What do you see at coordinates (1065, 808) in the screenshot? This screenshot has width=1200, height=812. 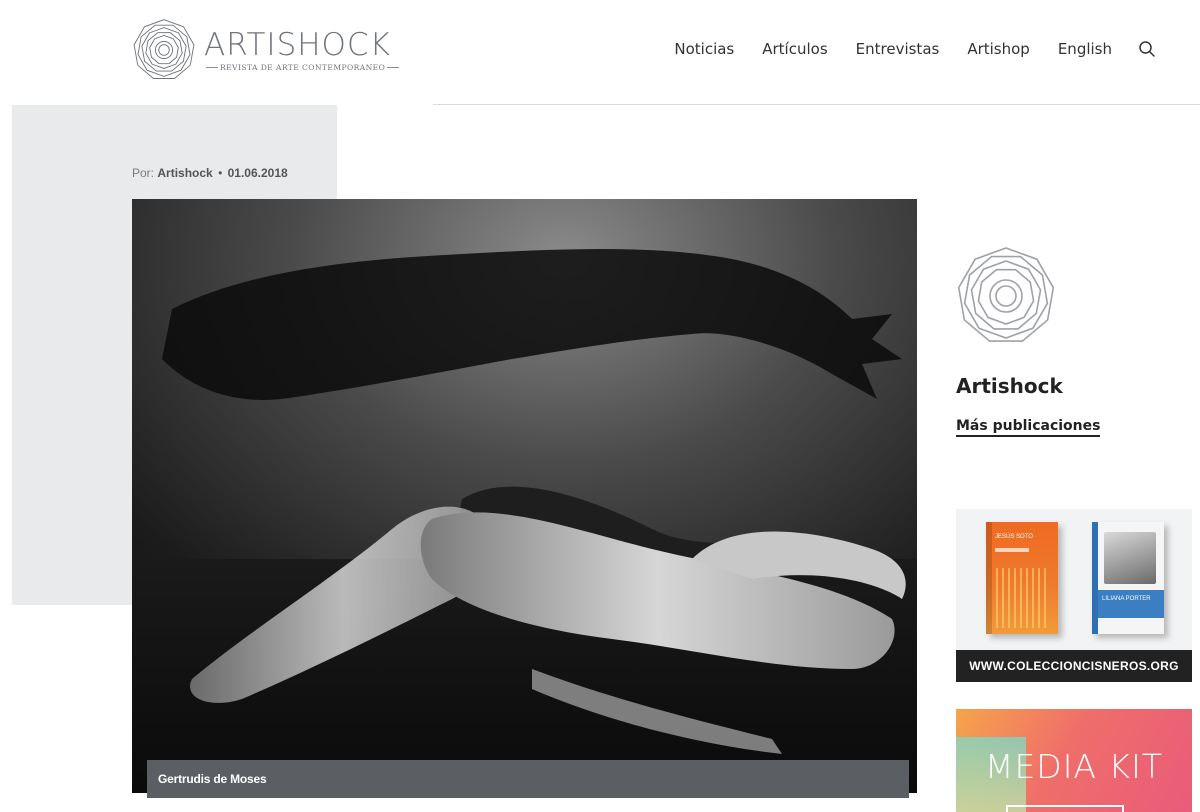 I see `ad-button-outline` at bounding box center [1065, 808].